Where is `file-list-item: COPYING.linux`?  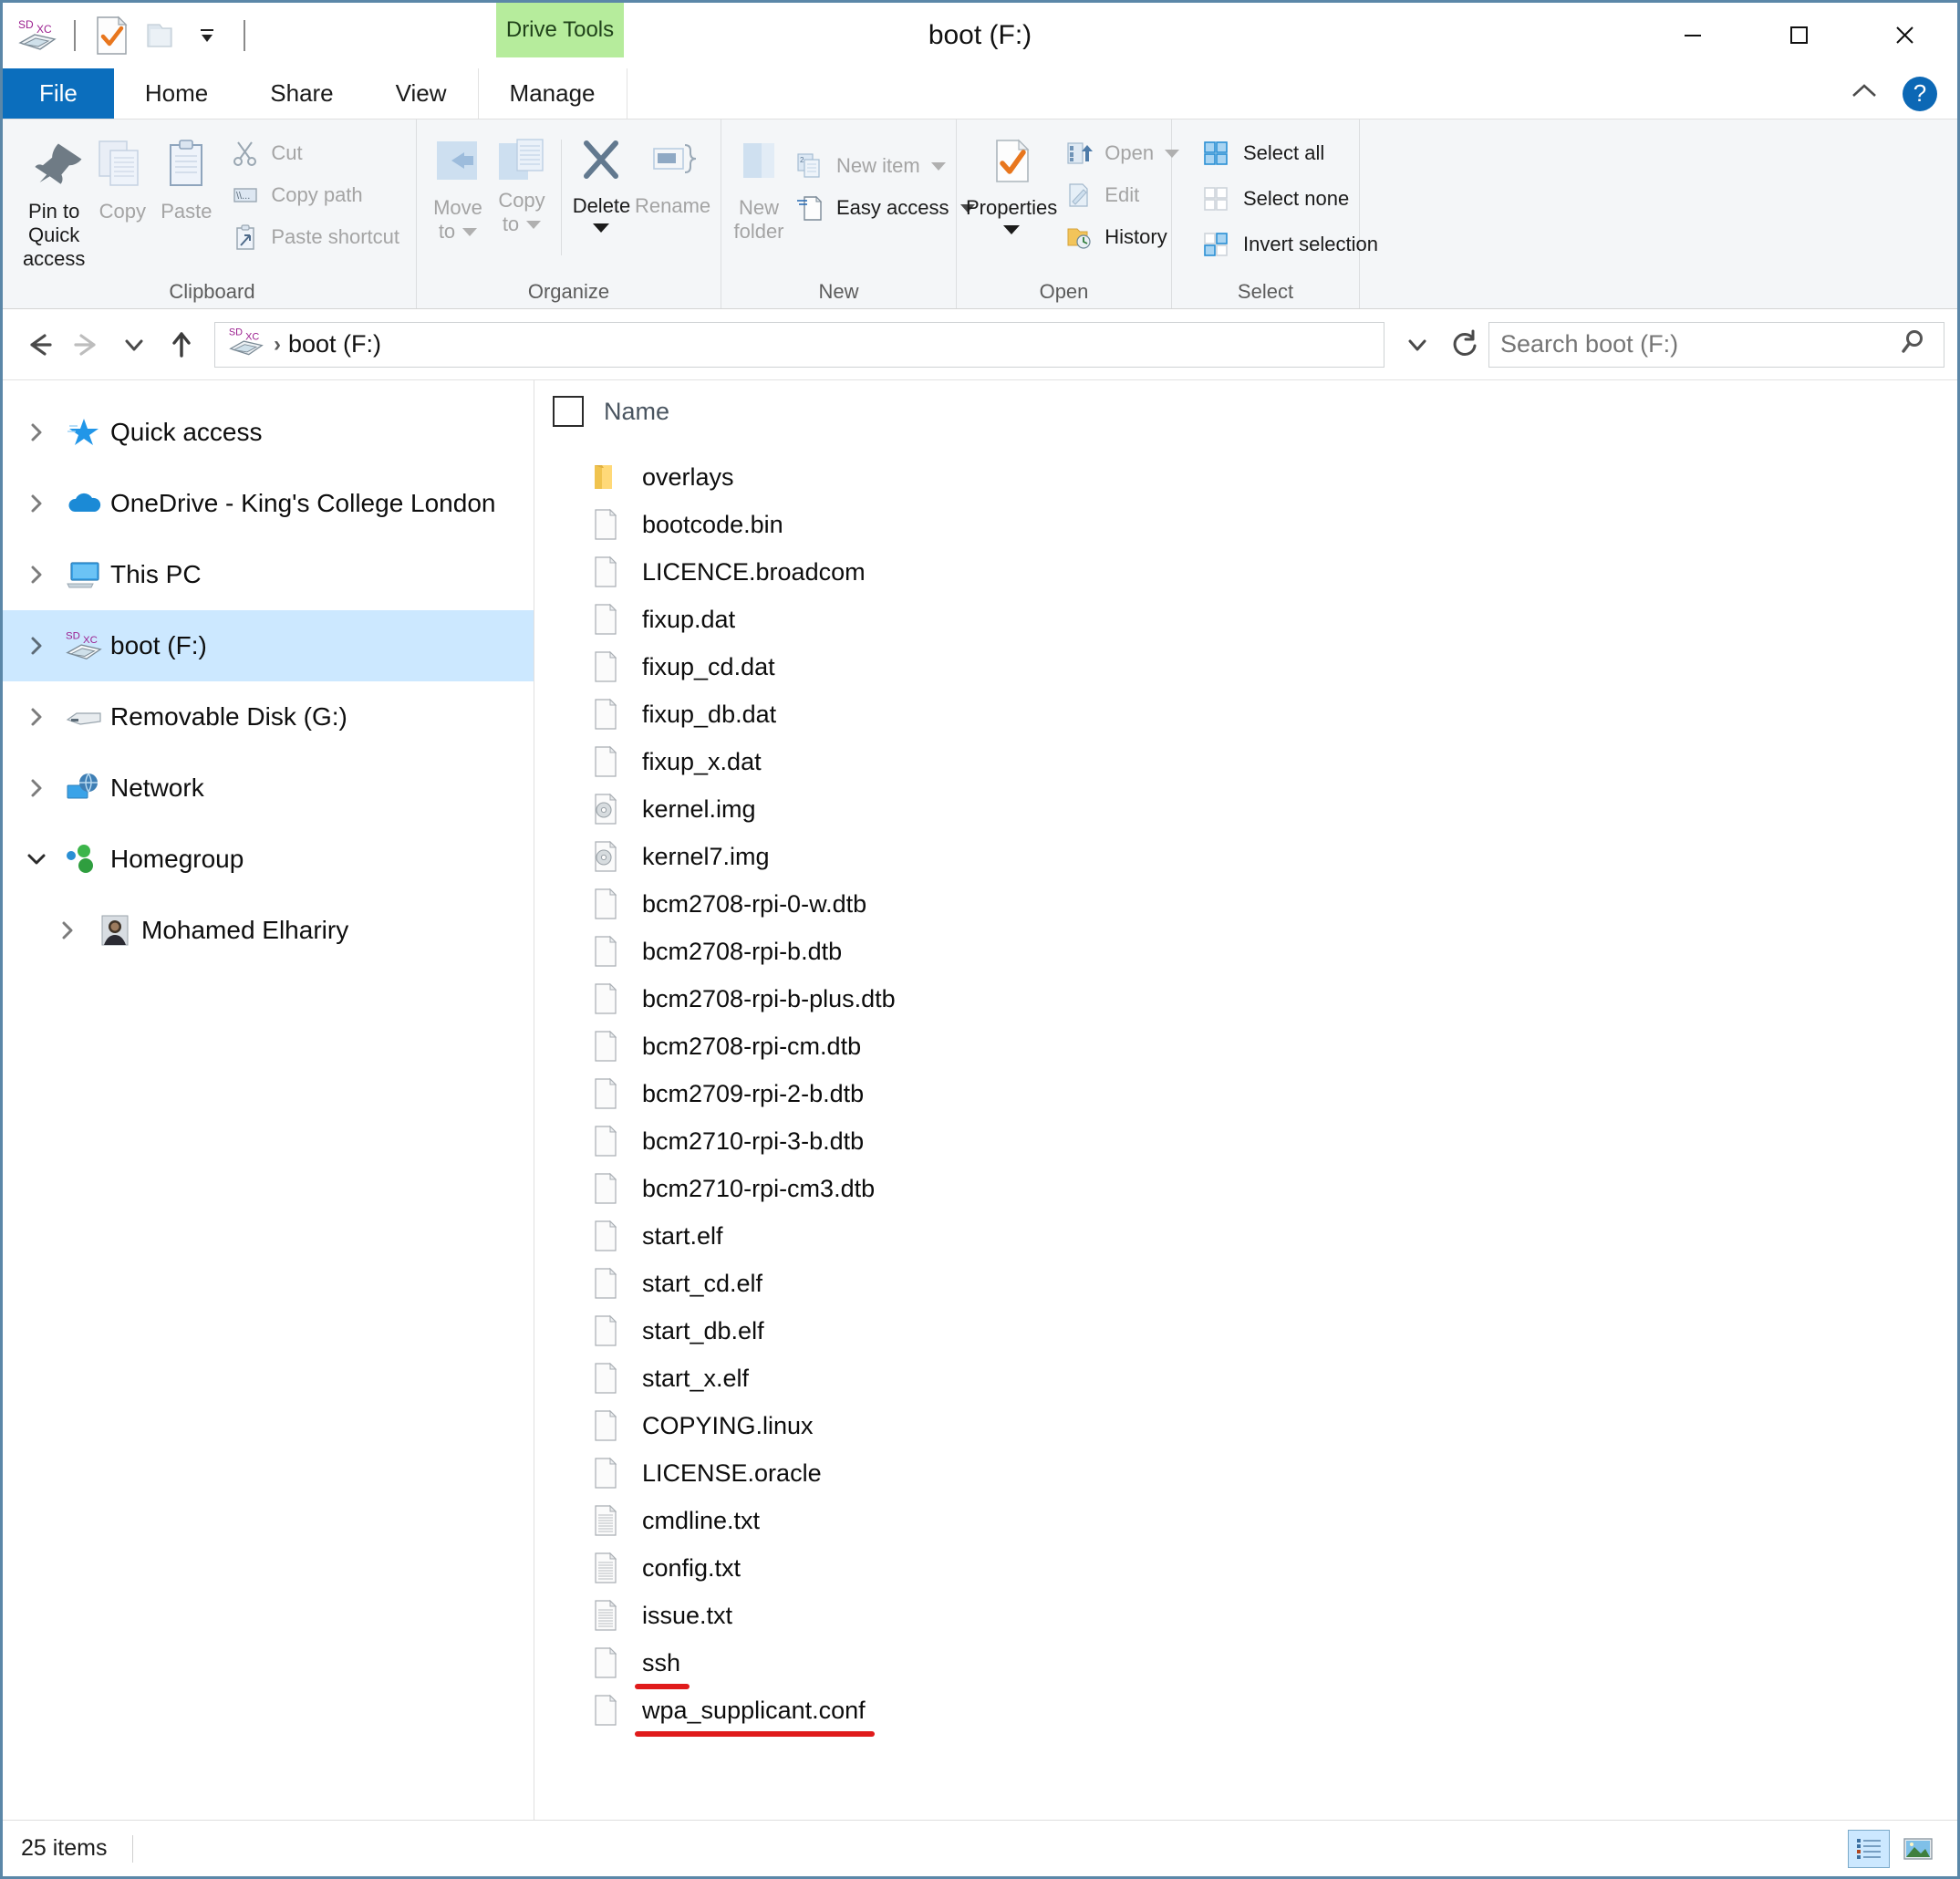
file-list-item: COPYING.linux is located at coordinates (1245, 1425).